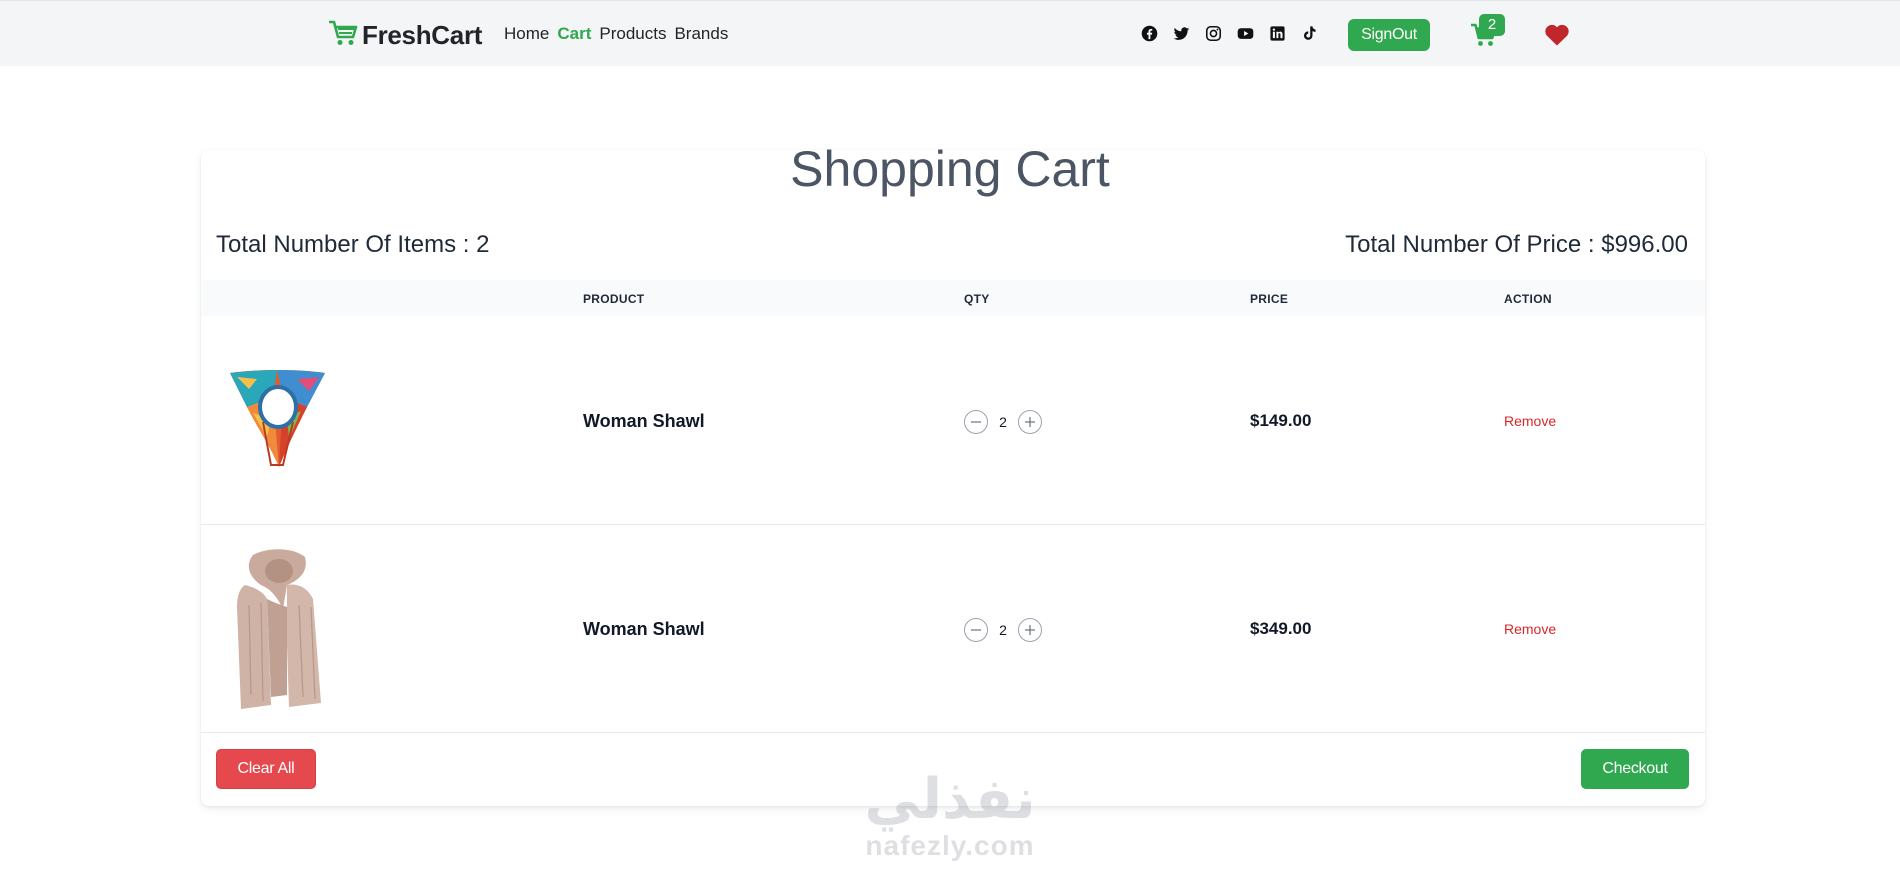  Describe the element at coordinates (1245, 33) in the screenshot. I see `youtube-icon` at that location.